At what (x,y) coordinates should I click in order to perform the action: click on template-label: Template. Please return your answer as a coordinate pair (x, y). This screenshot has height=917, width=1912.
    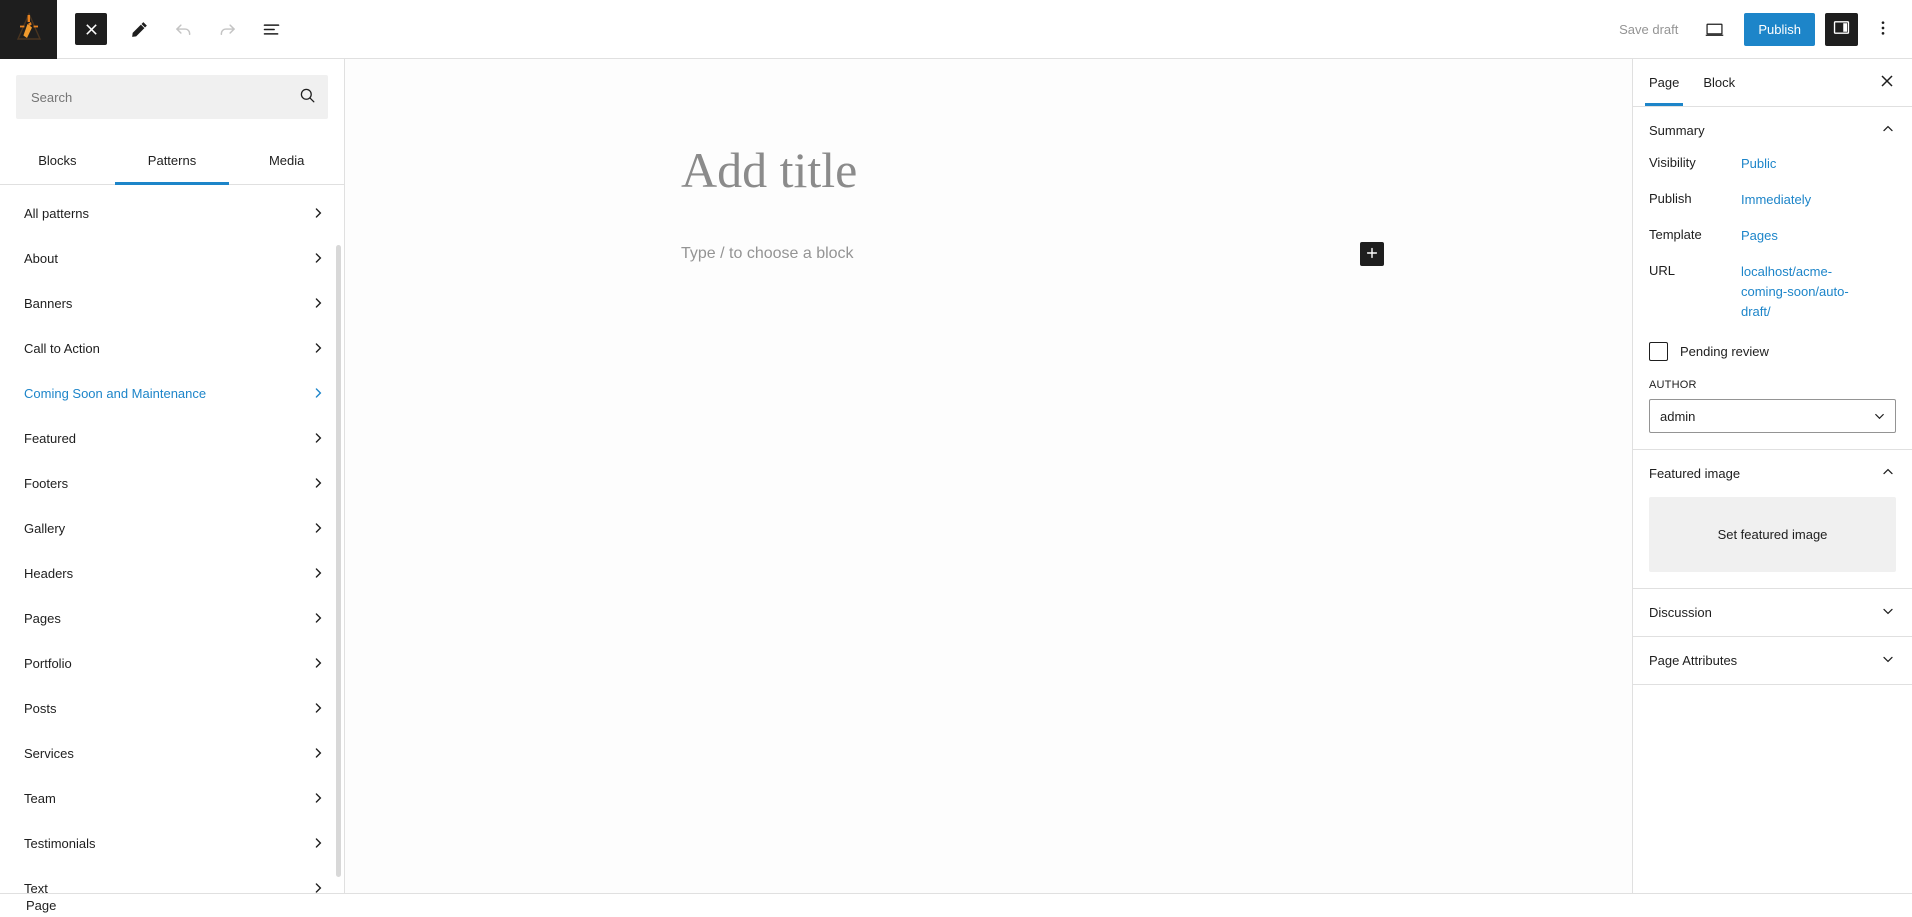
    Looking at the image, I should click on (1675, 234).